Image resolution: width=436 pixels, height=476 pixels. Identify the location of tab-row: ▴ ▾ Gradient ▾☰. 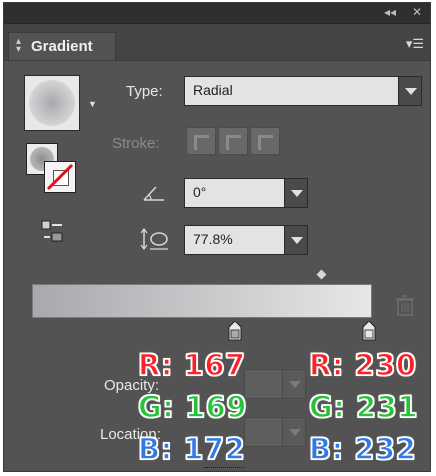
(217, 42).